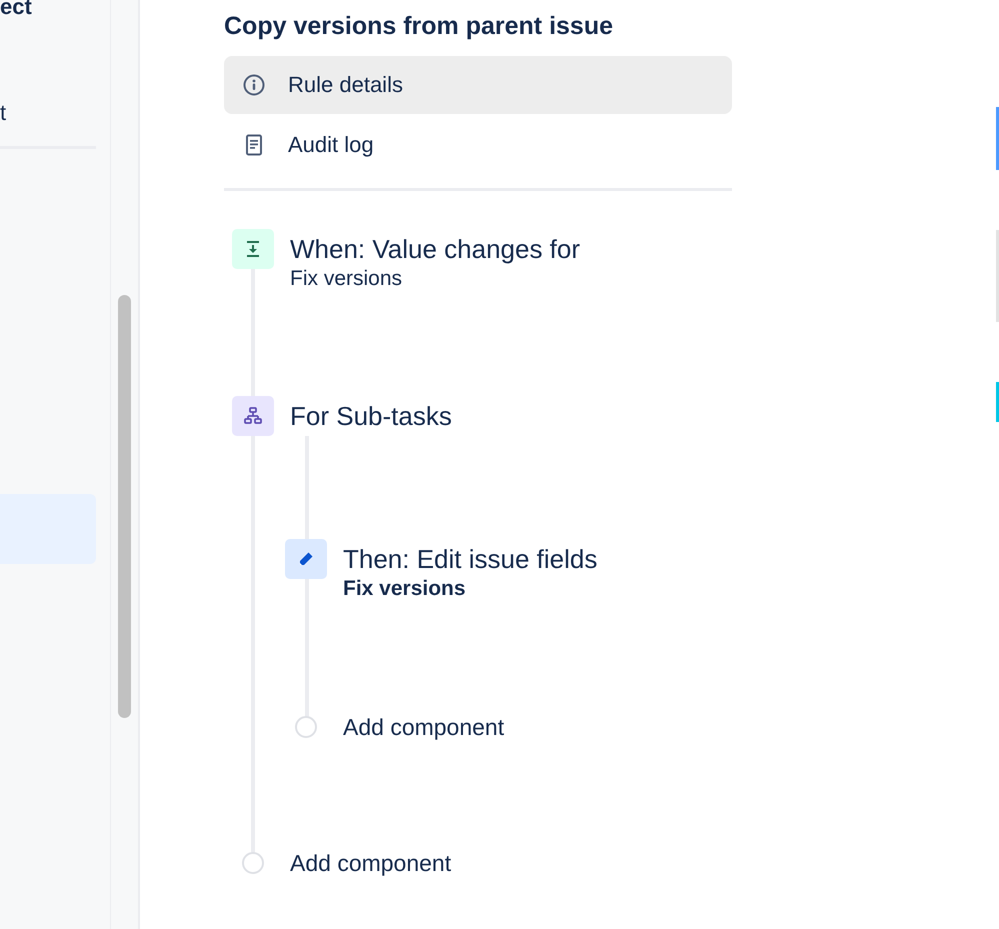  Describe the element at coordinates (470, 559) in the screenshot. I see `component-title: Then: Edit issue fields` at that location.